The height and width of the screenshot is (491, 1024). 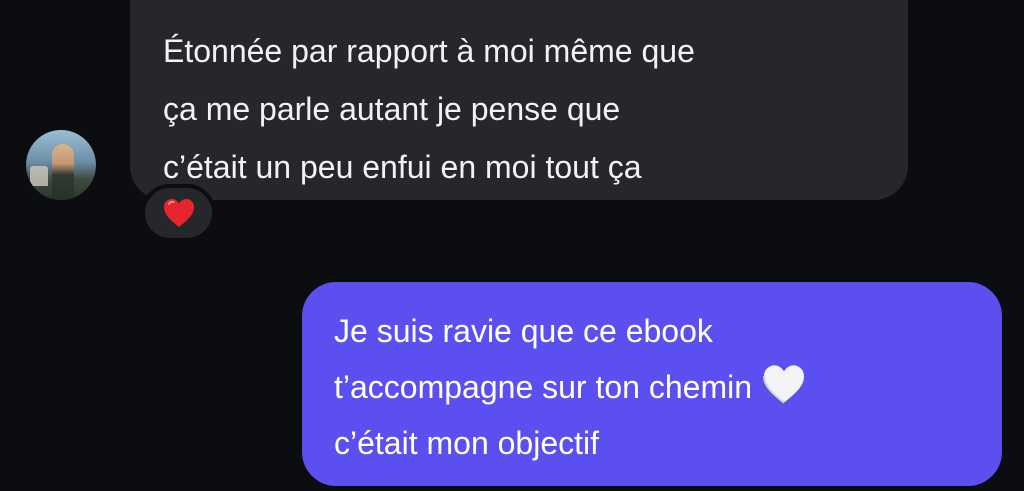 I want to click on message-reaction, so click(x=178, y=213).